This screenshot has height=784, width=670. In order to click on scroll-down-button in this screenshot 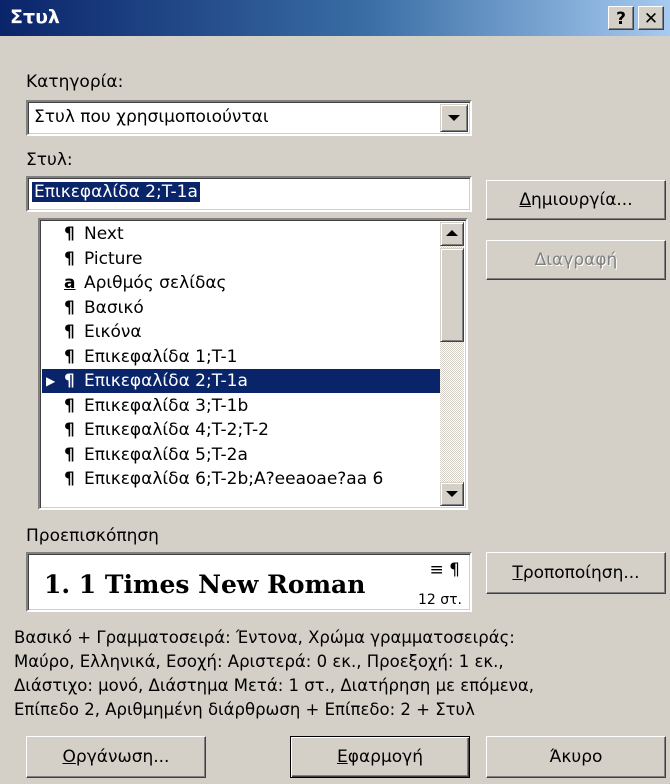, I will do `click(452, 494)`.